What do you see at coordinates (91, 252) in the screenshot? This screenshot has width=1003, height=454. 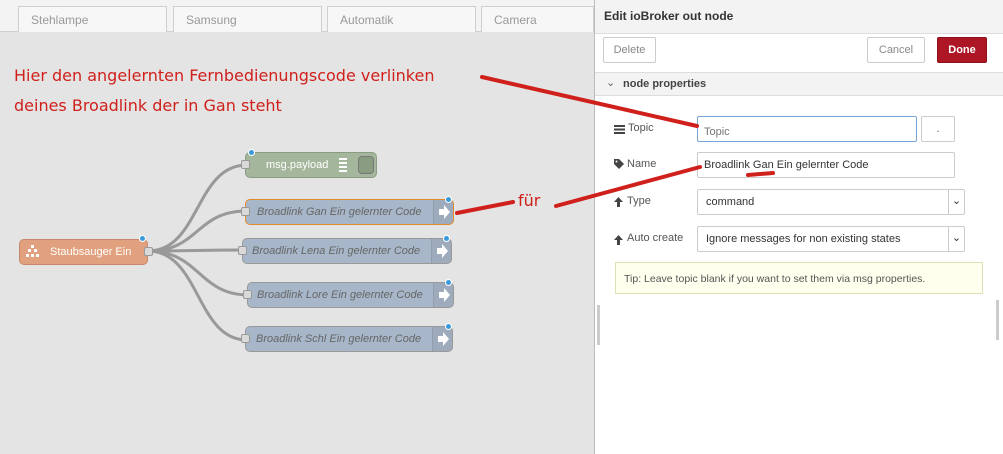 I see `inject-node-label: Staubsauger Ein` at bounding box center [91, 252].